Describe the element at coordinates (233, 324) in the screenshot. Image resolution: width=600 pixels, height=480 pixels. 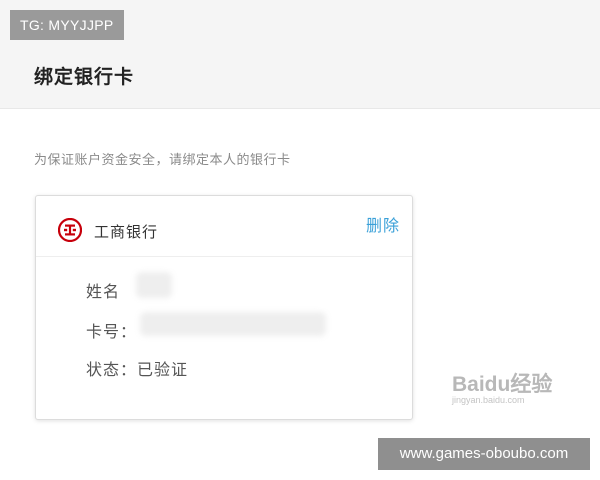
I see `card-number-redacted` at that location.